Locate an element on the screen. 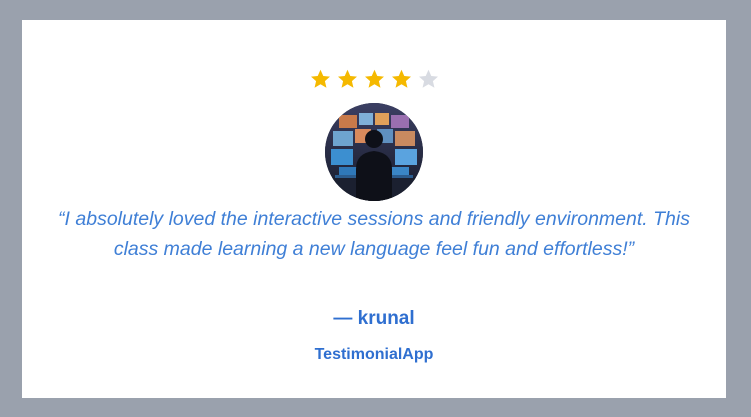 The width and height of the screenshot is (751, 417). star-empty-icon is located at coordinates (428, 79).